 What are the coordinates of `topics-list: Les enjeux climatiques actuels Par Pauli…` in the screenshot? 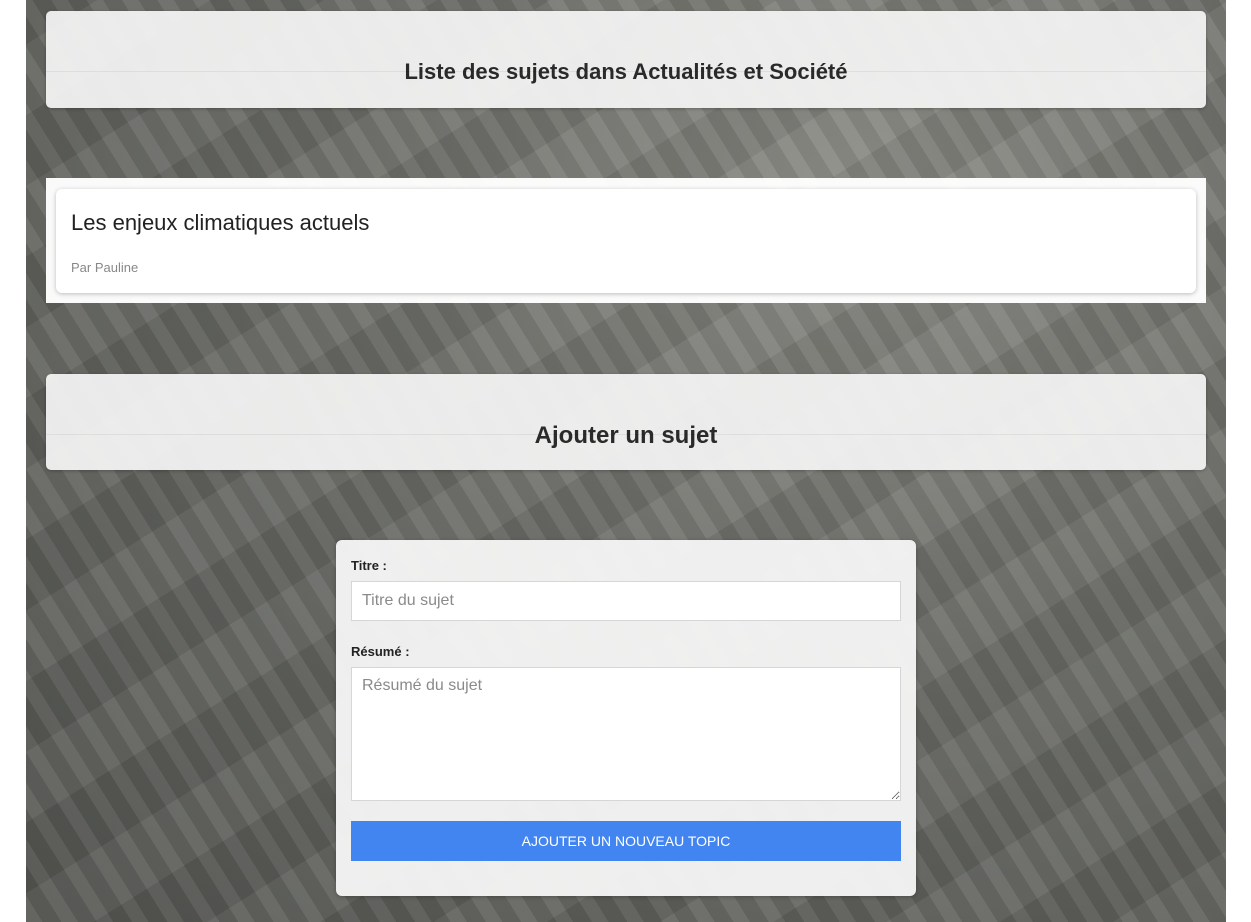 It's located at (626, 240).